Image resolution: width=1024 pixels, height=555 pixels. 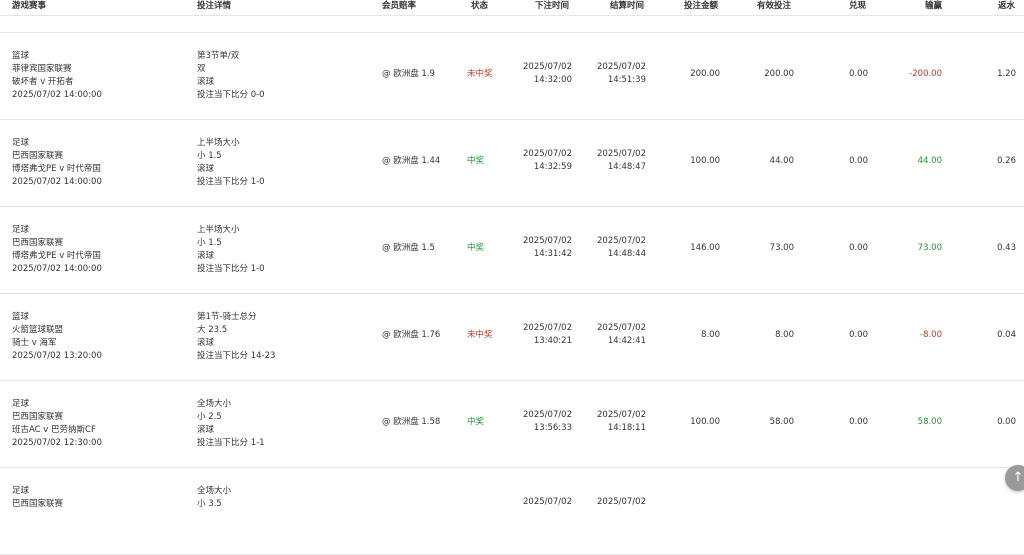 I want to click on odds-cell: @ 欧洲盘 1.5, so click(x=408, y=248).